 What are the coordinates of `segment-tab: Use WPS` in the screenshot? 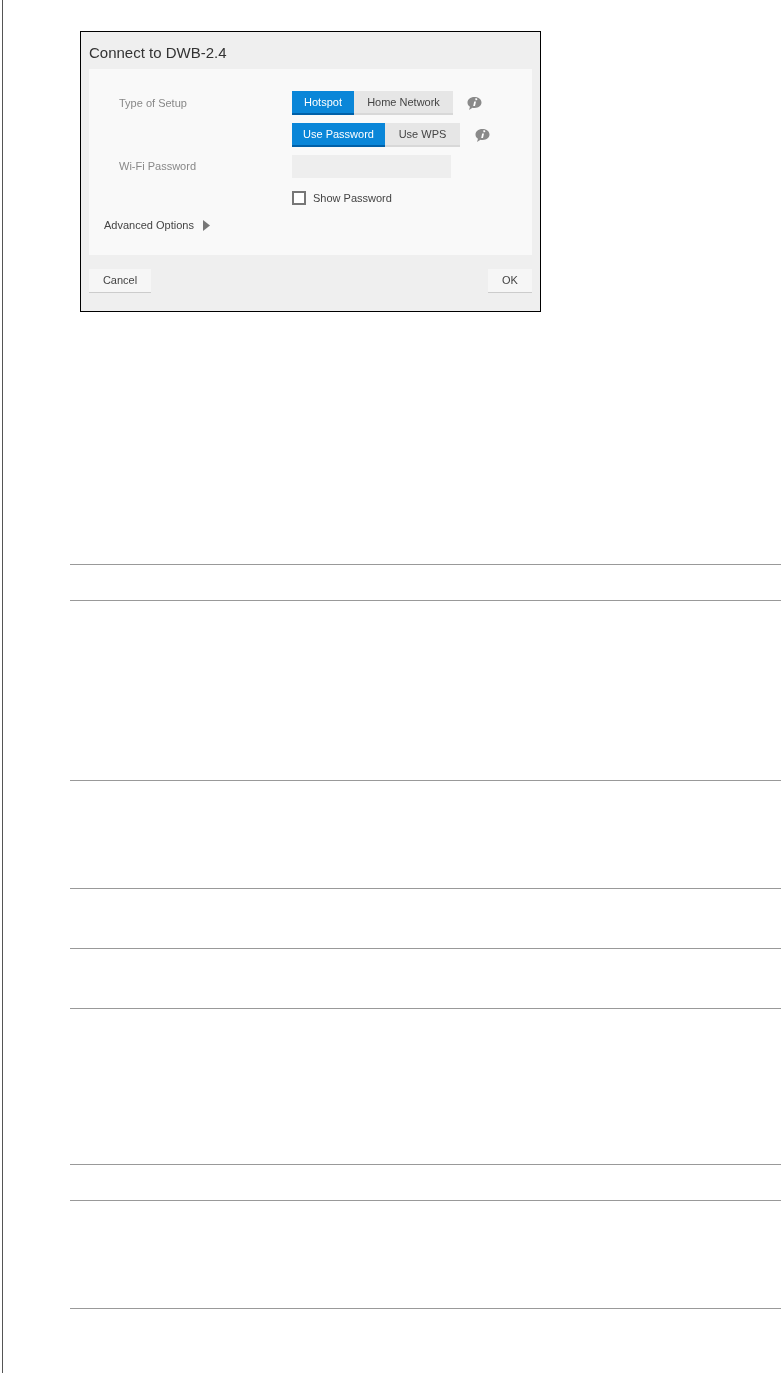 It's located at (422, 135).